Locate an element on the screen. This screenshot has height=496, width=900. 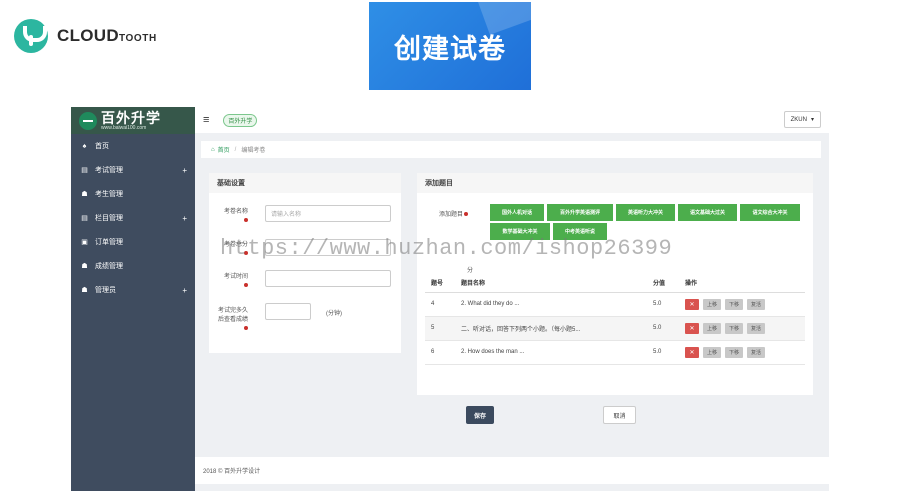
question-type-button: 语文基础大过关 is located at coordinates (707, 212).